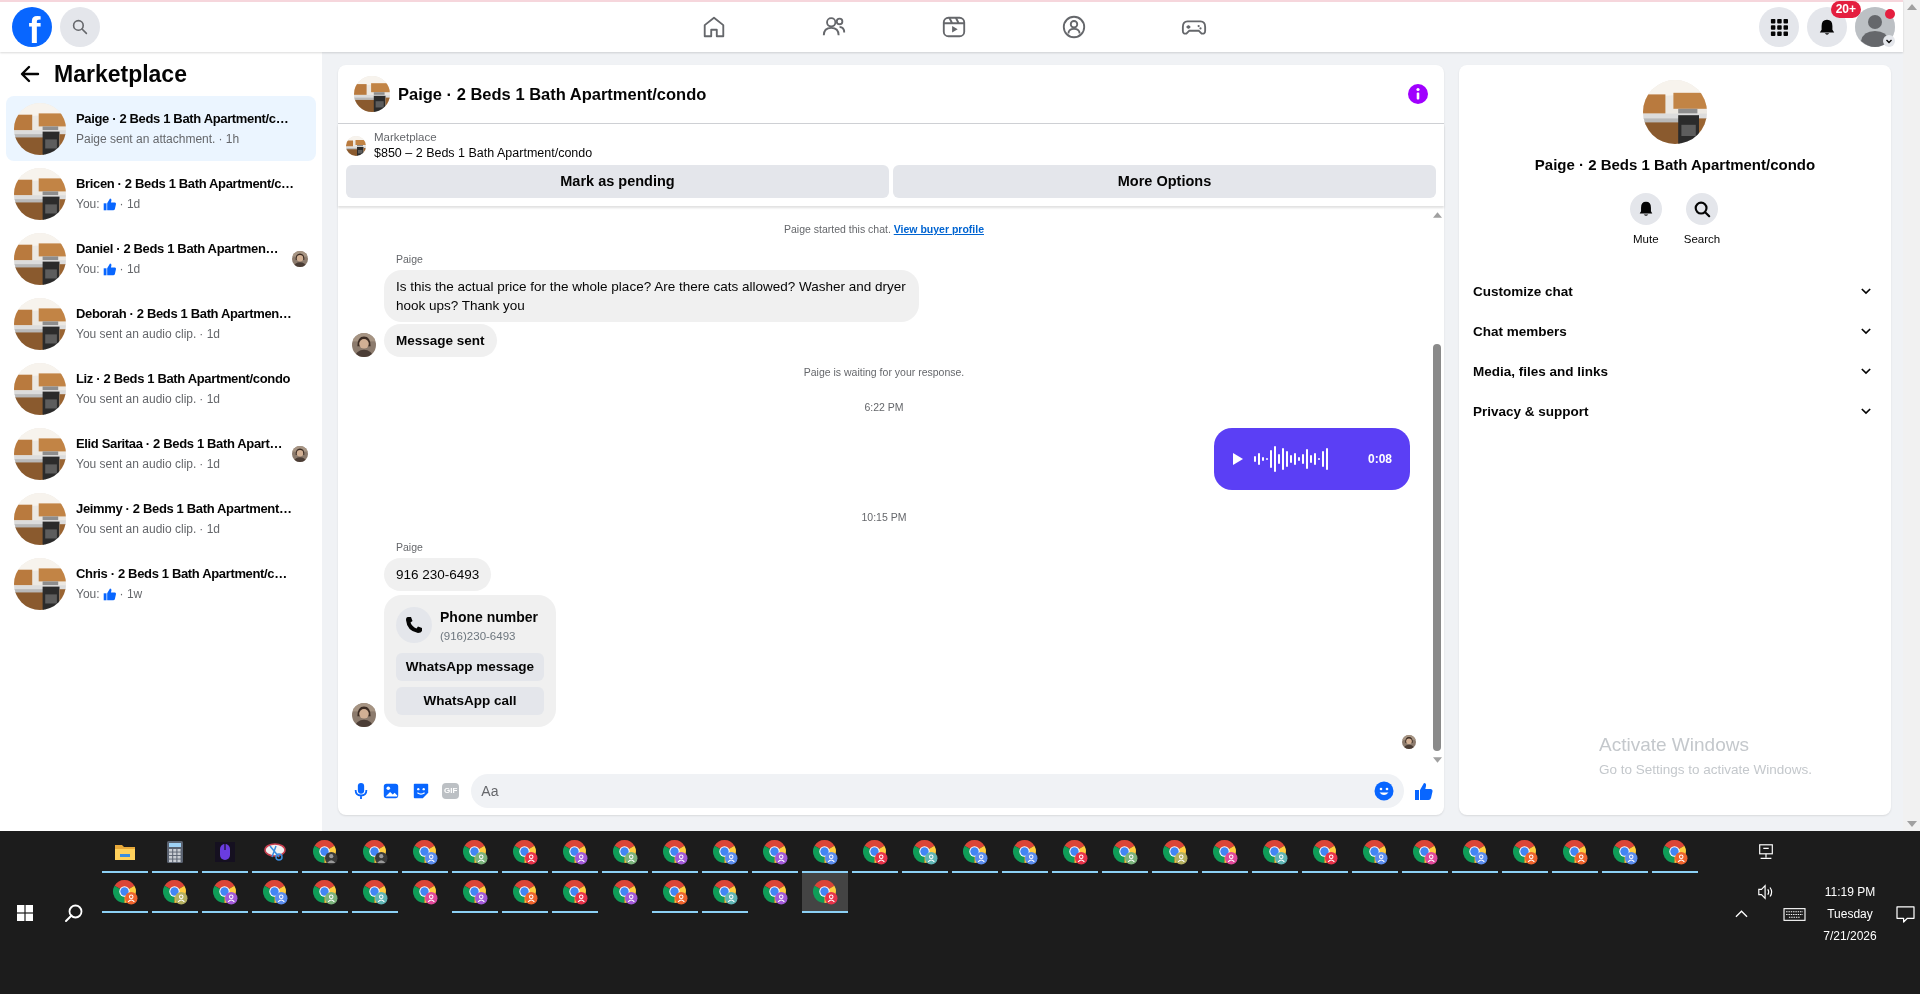 The width and height of the screenshot is (1920, 994). Describe the element at coordinates (184, 378) in the screenshot. I see `conversation-name: Liz · 2 Beds 1 Bath Apartment/condo` at that location.